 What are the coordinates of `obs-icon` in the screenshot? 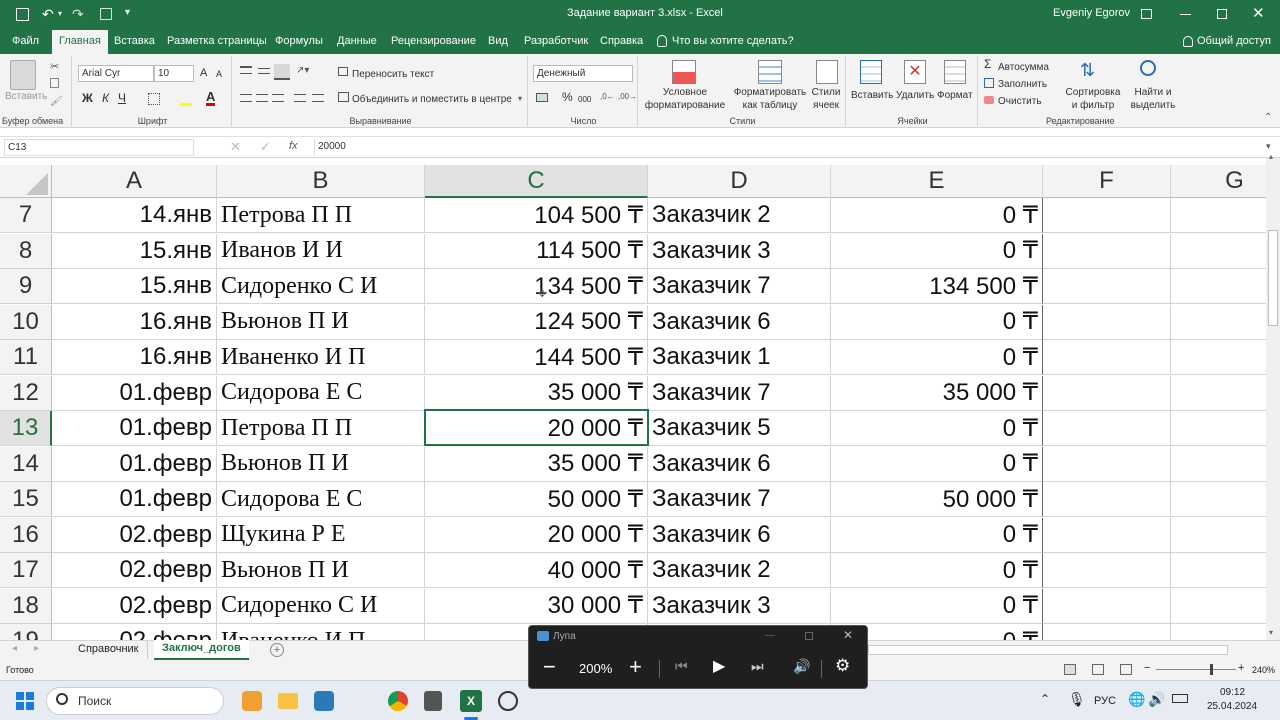 It's located at (508, 701).